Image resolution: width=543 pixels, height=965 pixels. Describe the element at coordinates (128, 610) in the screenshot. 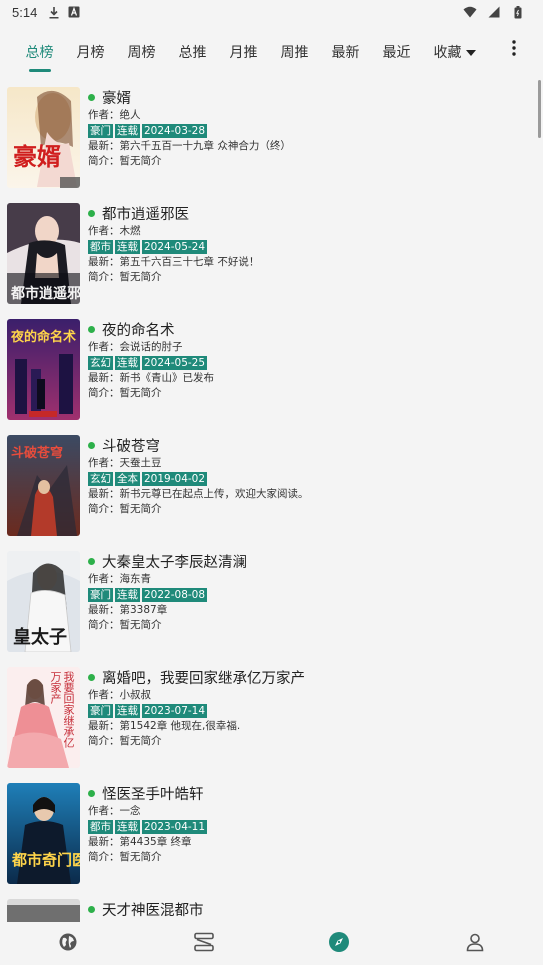

I see `book-latest-chapter: 最新：第3387章` at that location.